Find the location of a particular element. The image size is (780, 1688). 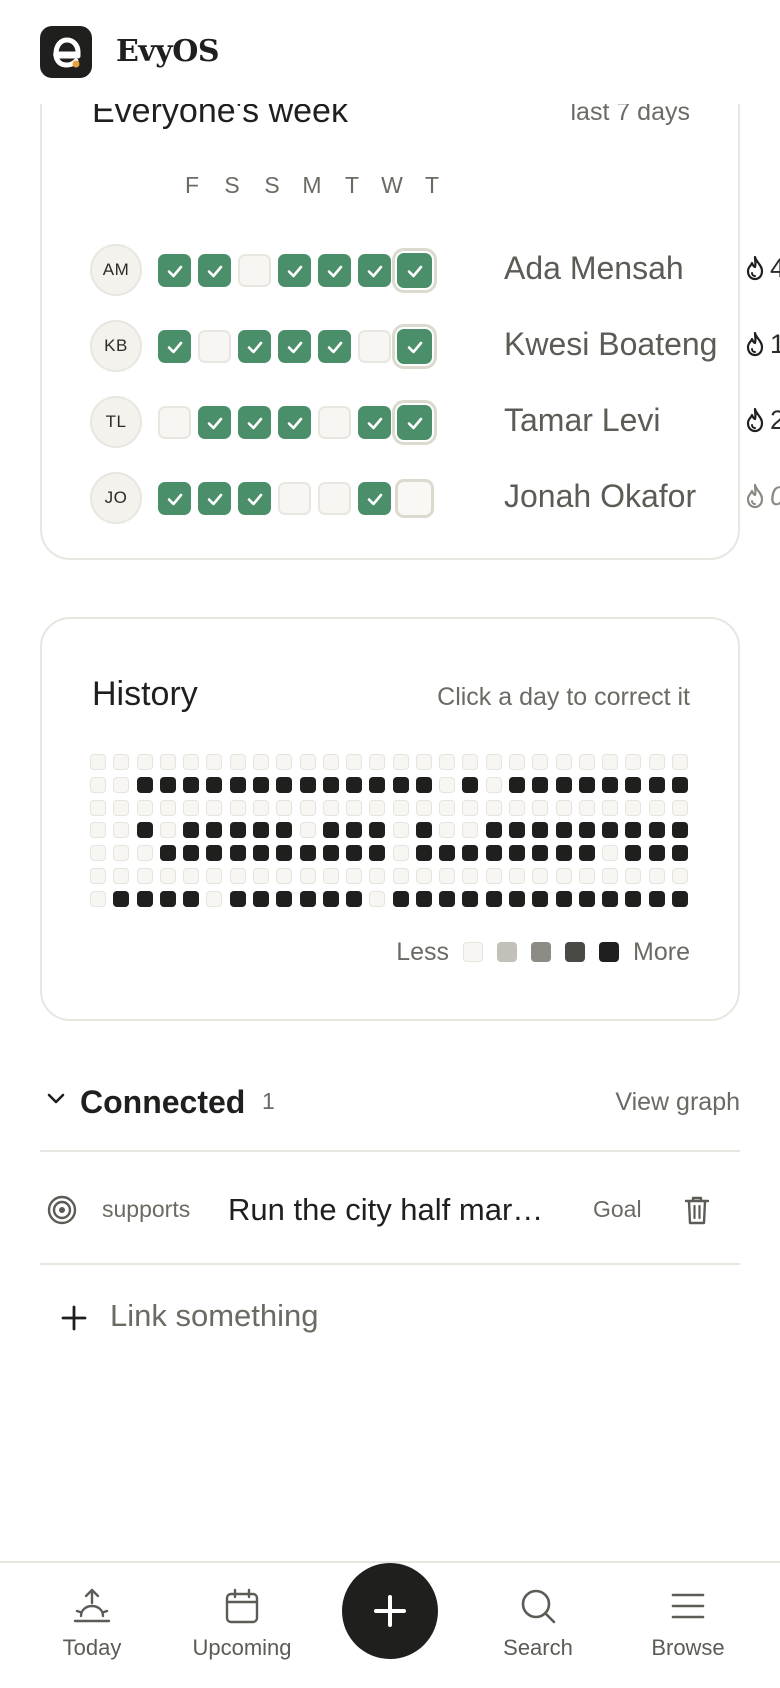

chevron-down-icon is located at coordinates (56, 1098).